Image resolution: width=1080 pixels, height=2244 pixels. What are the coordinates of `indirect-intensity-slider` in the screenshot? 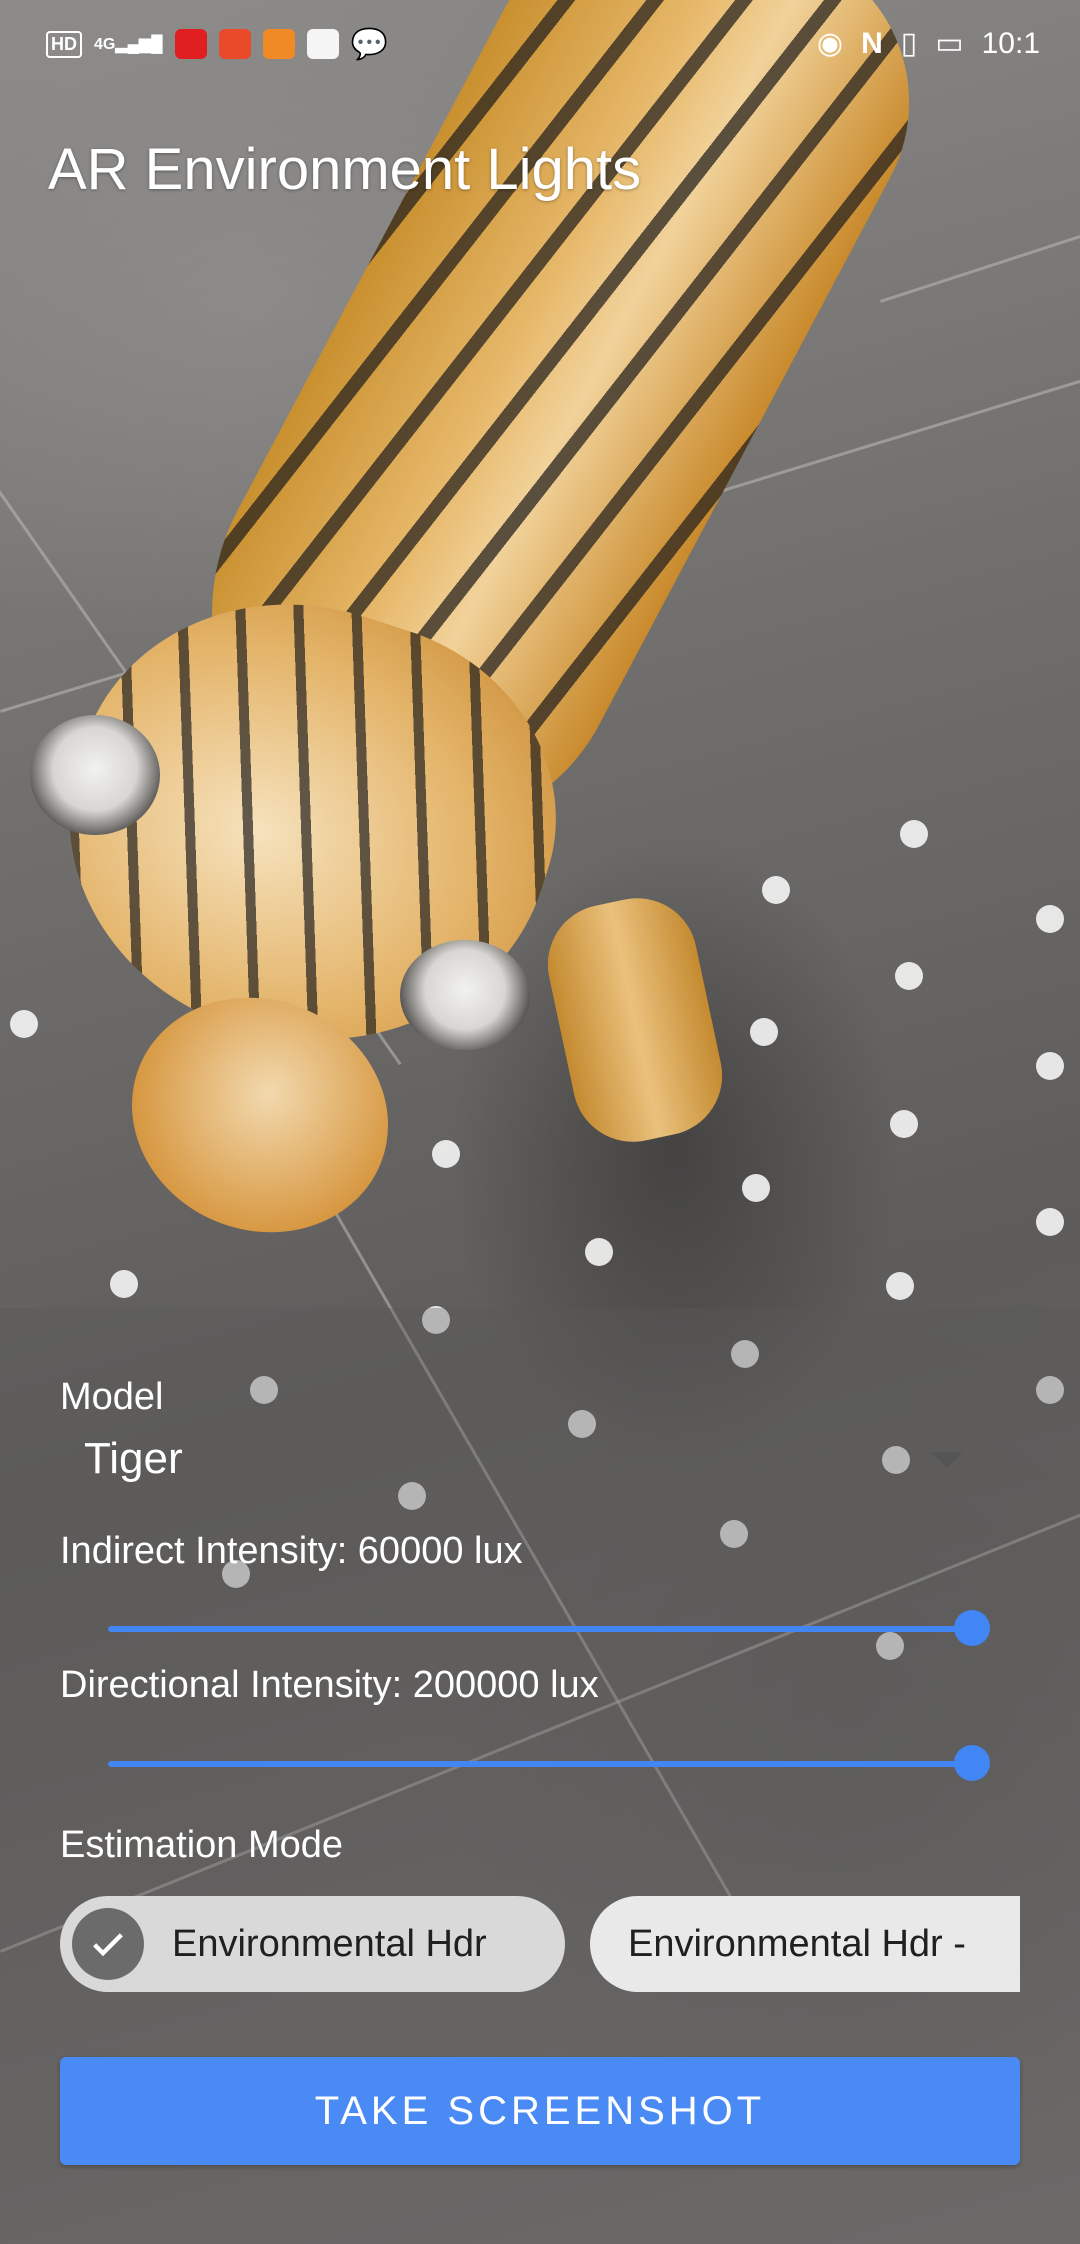 It's located at (549, 1630).